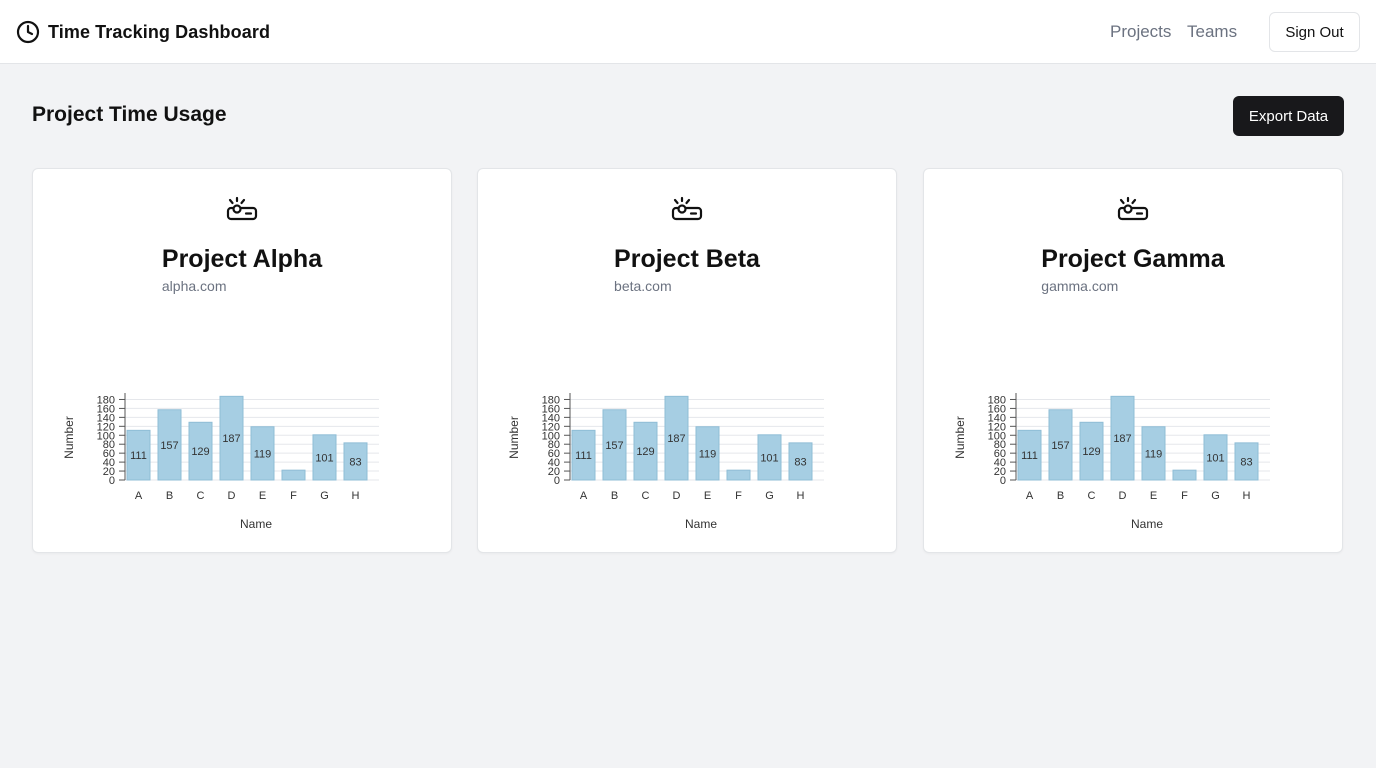  What do you see at coordinates (1212, 32) in the screenshot?
I see `nav-link-teams: Teams` at bounding box center [1212, 32].